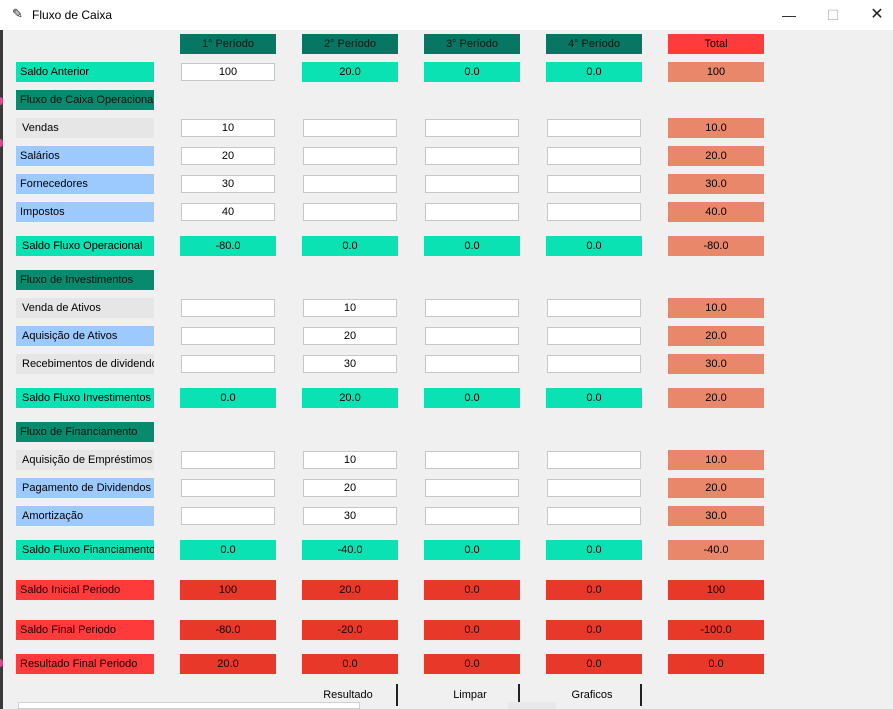 The height and width of the screenshot is (709, 893). Describe the element at coordinates (350, 364) in the screenshot. I see `recebimentos-p2-input` at that location.